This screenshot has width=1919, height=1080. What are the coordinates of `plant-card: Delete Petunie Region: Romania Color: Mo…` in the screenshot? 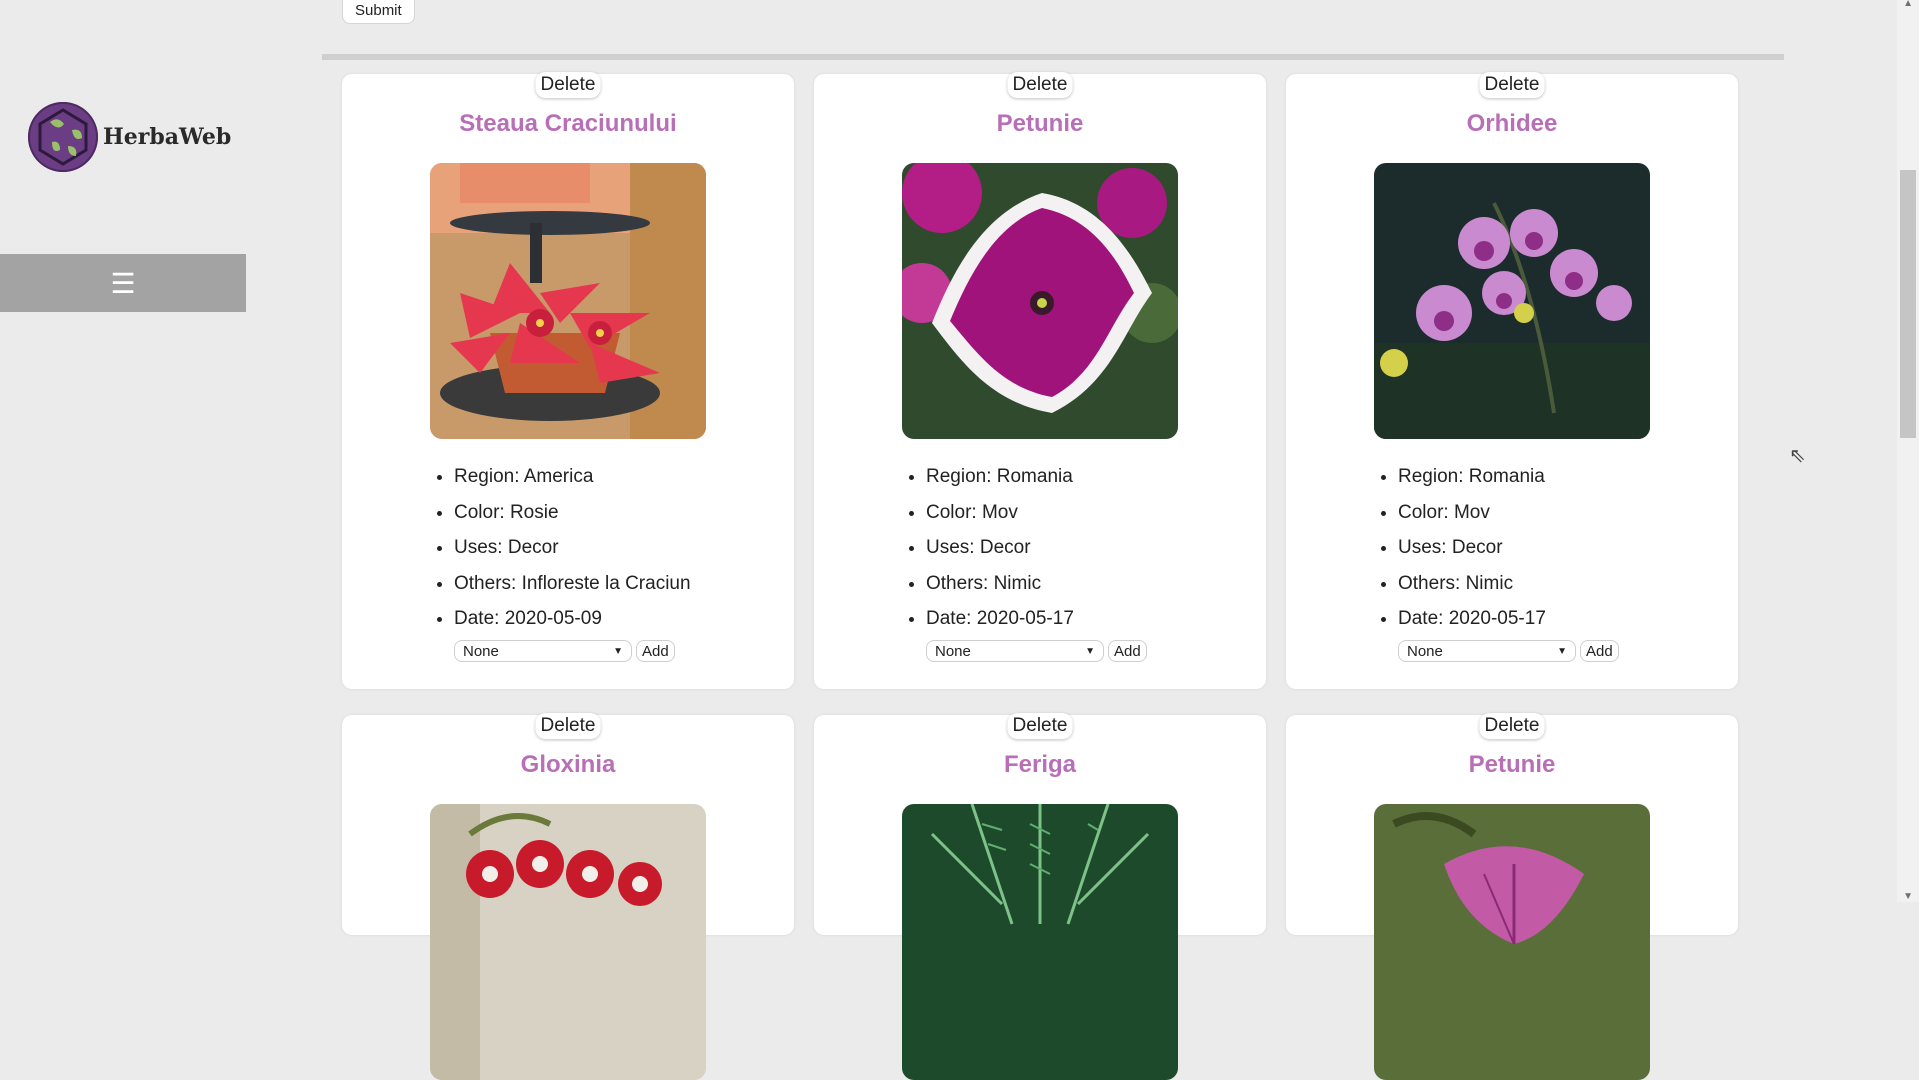 It's located at (1040, 380).